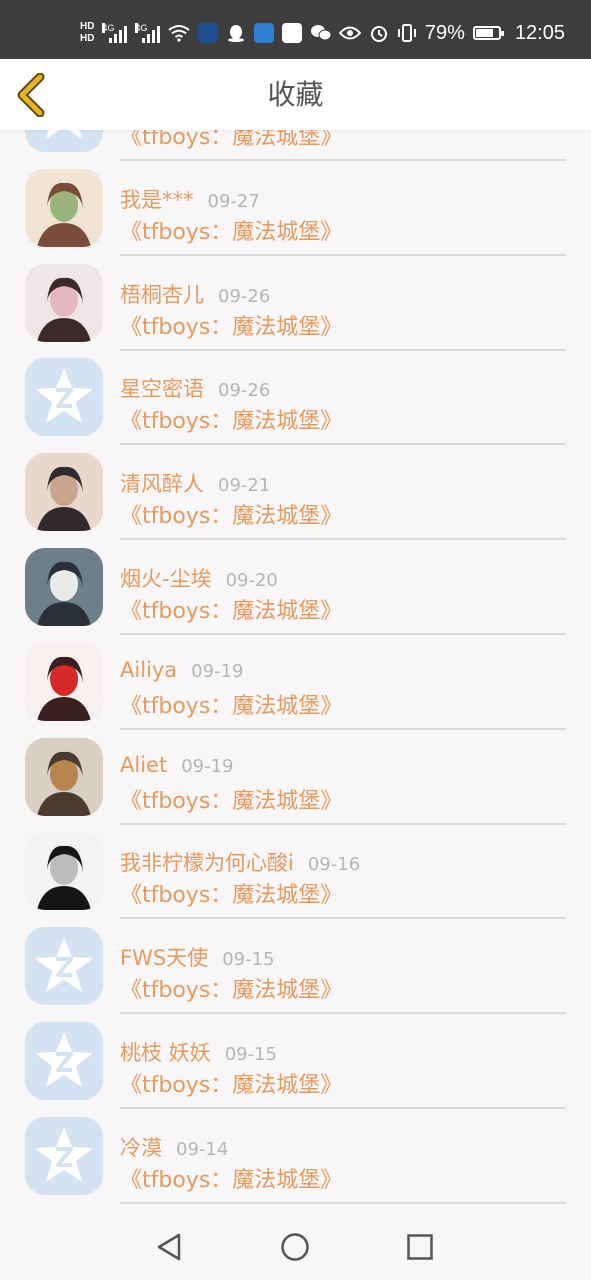 The width and height of the screenshot is (591, 1280). I want to click on user-name: Aliet, so click(143, 765).